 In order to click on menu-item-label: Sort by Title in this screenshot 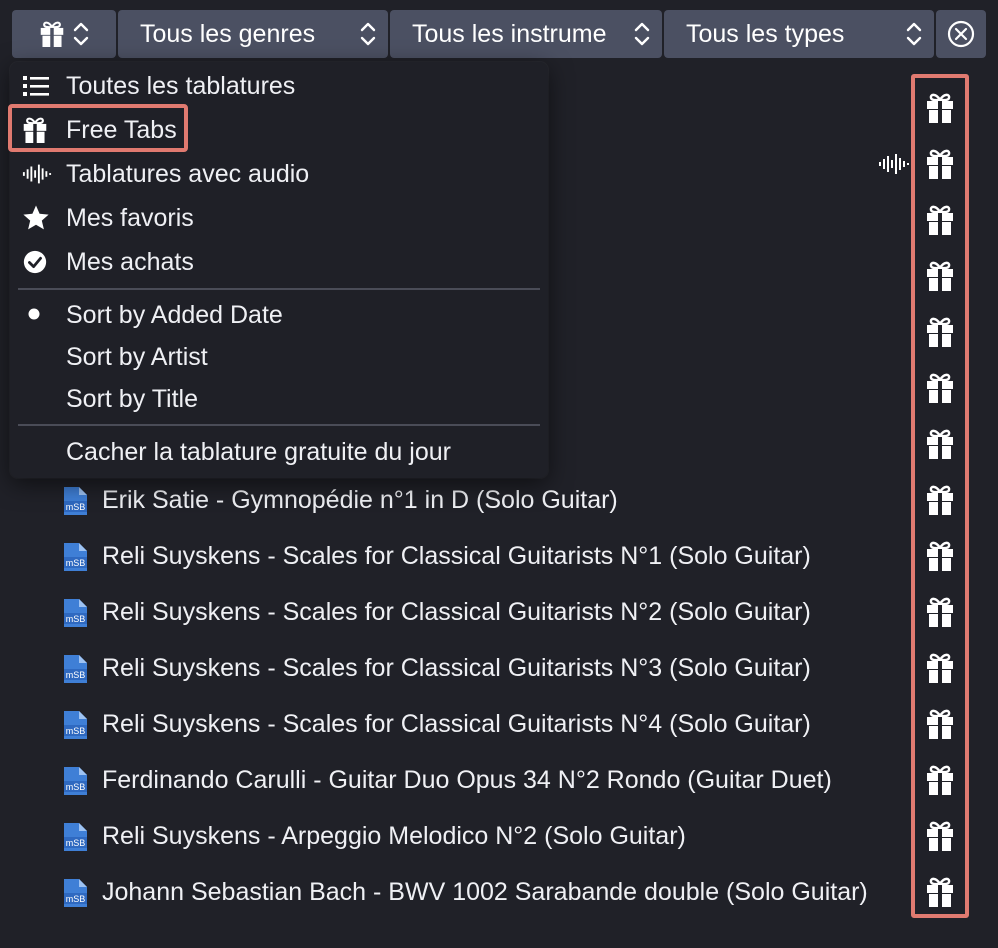, I will do `click(132, 399)`.